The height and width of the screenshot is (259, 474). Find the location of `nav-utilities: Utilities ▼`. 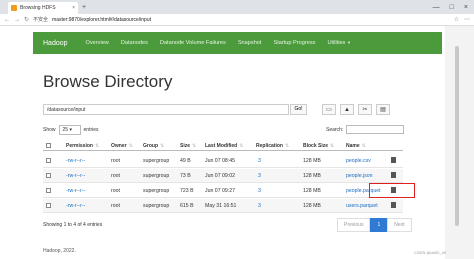

nav-utilities: Utilities ▼ is located at coordinates (339, 43).